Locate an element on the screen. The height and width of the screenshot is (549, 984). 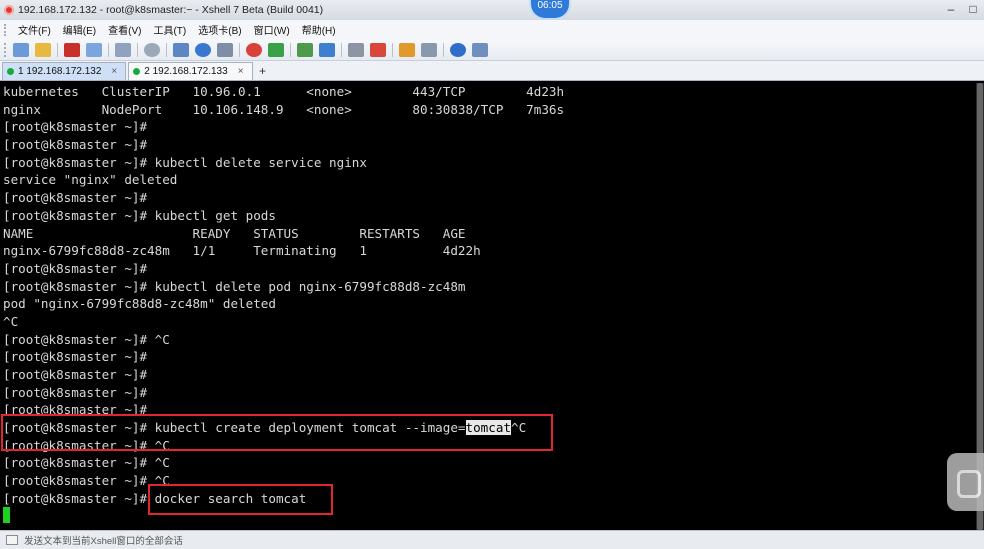
find-icon is located at coordinates (152, 49).